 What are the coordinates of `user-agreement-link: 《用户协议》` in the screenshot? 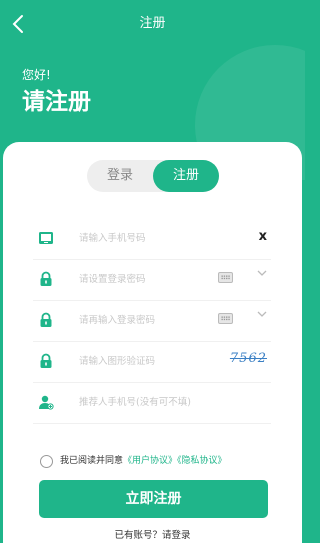 It's located at (150, 461).